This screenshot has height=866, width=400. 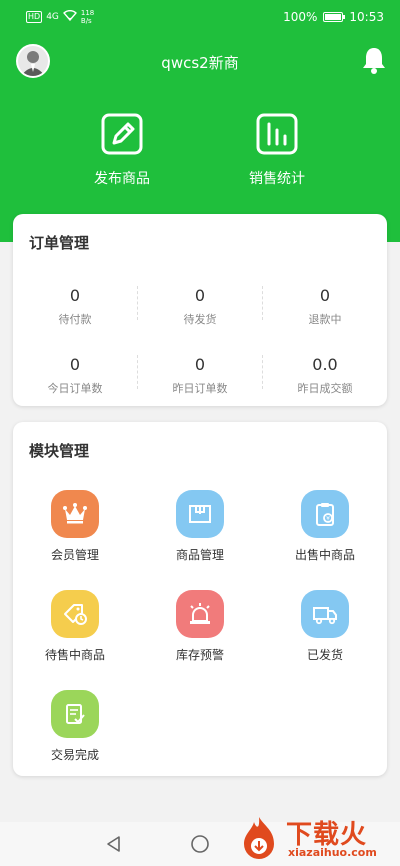 What do you see at coordinates (374, 60) in the screenshot?
I see `bell-icon` at bounding box center [374, 60].